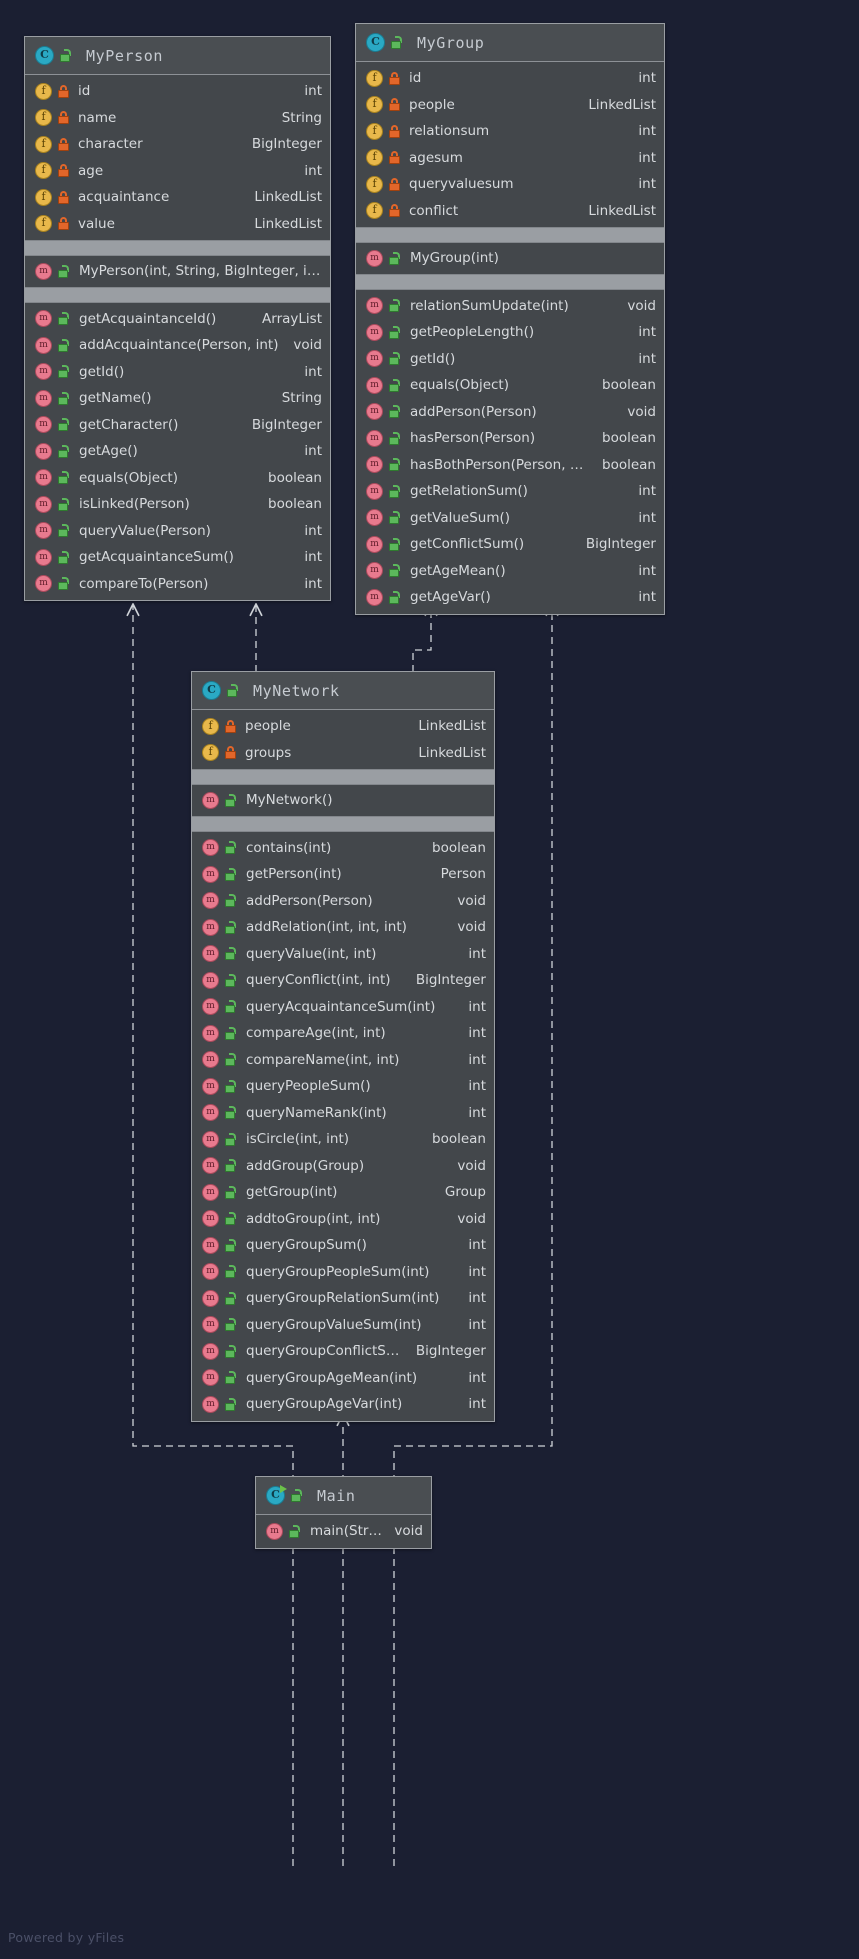 The height and width of the screenshot is (1959, 859). What do you see at coordinates (343, 1272) in the screenshot?
I see `method-row: queryGroupPeopleSum(int) int` at bounding box center [343, 1272].